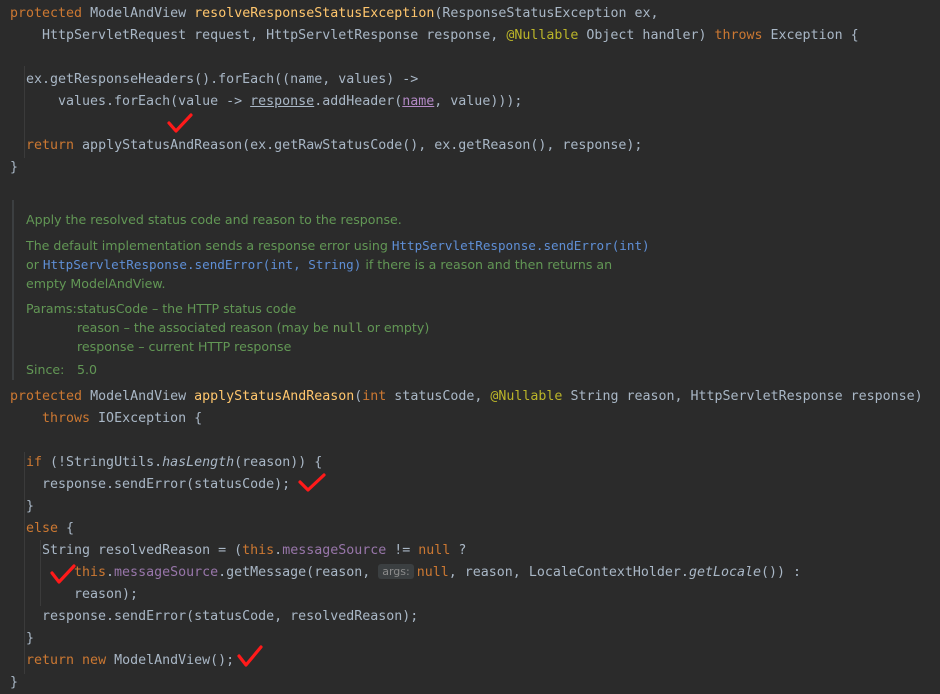 This screenshot has height=694, width=940. What do you see at coordinates (96, 283) in the screenshot?
I see `doc-desc-3: empty ModelAndView.` at bounding box center [96, 283].